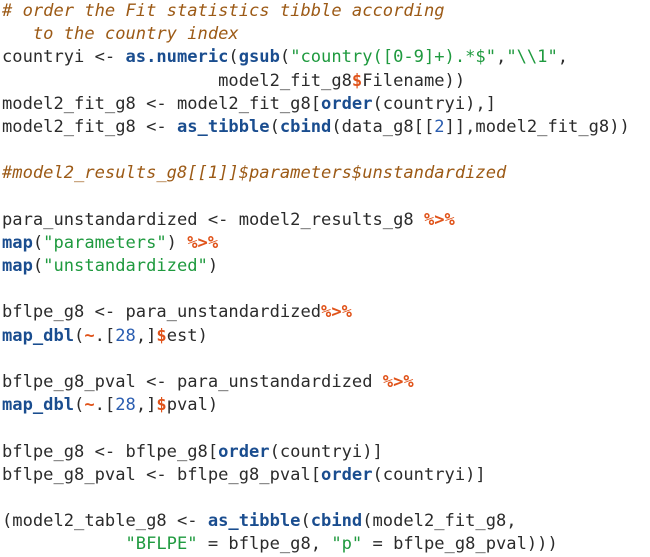  I want to click on code-token-func: gsub, so click(259, 57).